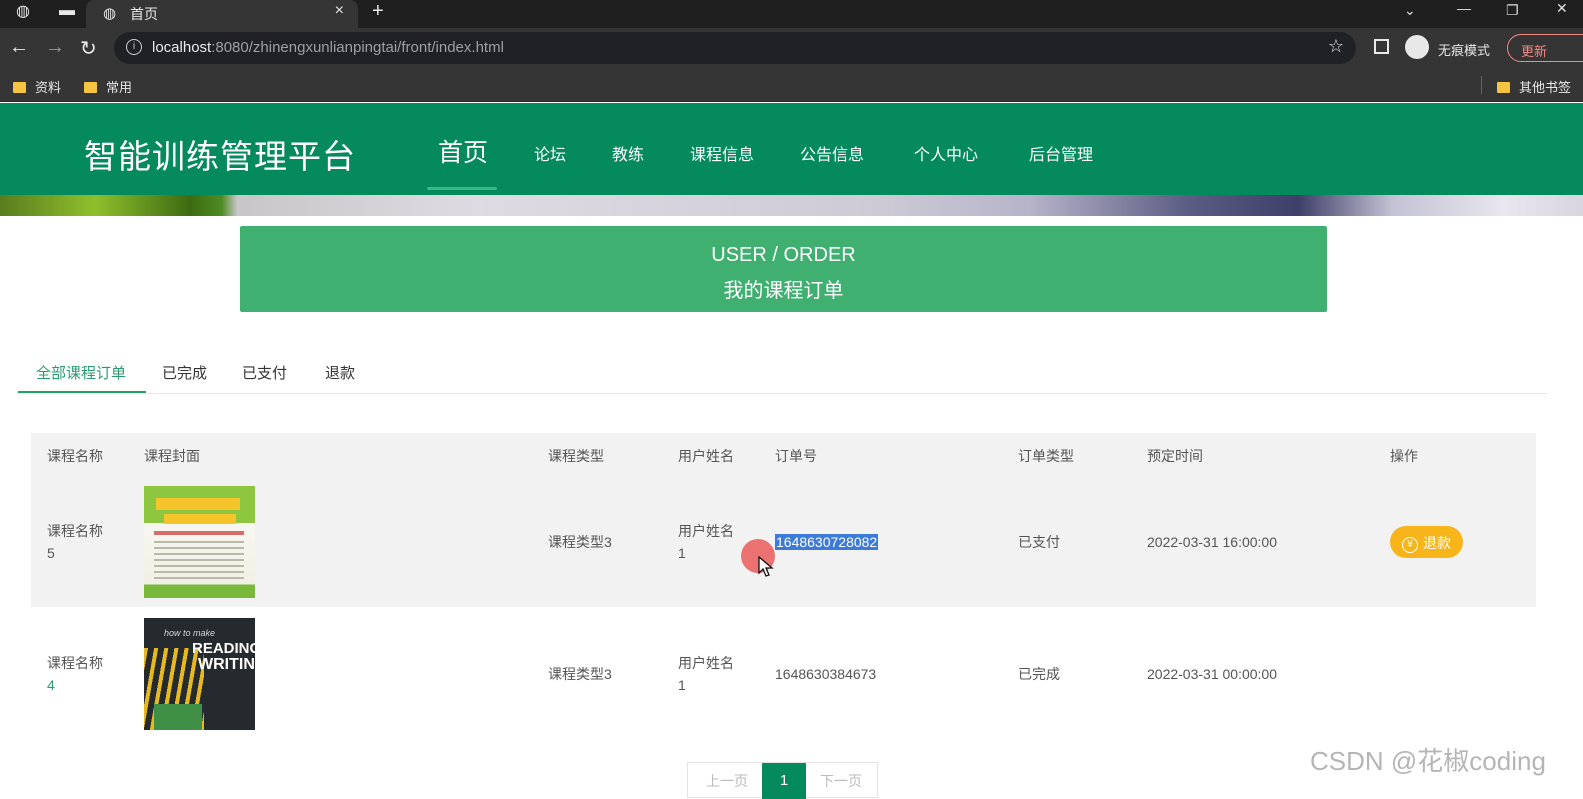 This screenshot has height=799, width=1583. Describe the element at coordinates (199, 561) in the screenshot. I see `cover-text-lines` at that location.